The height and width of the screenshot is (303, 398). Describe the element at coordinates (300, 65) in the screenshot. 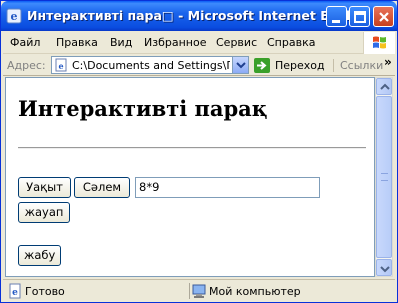

I see `go-button: Переход` at that location.